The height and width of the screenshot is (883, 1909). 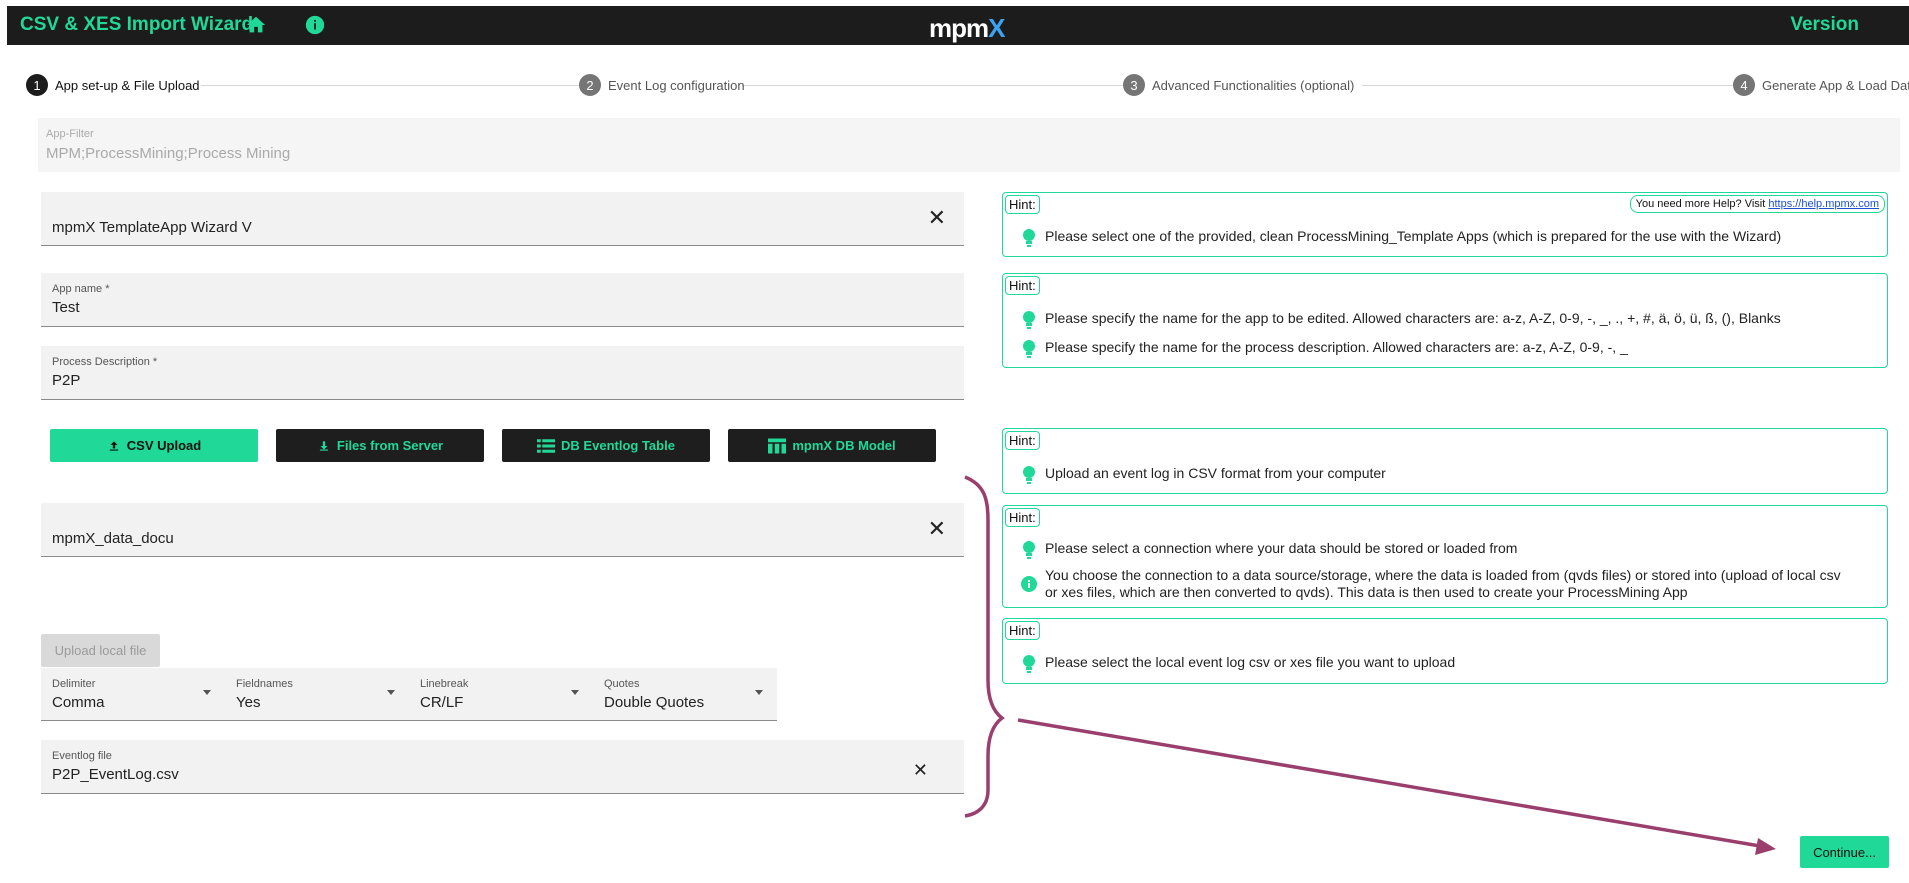 What do you see at coordinates (133, 694) in the screenshot?
I see `delimiter-select: Delimiter Comma` at bounding box center [133, 694].